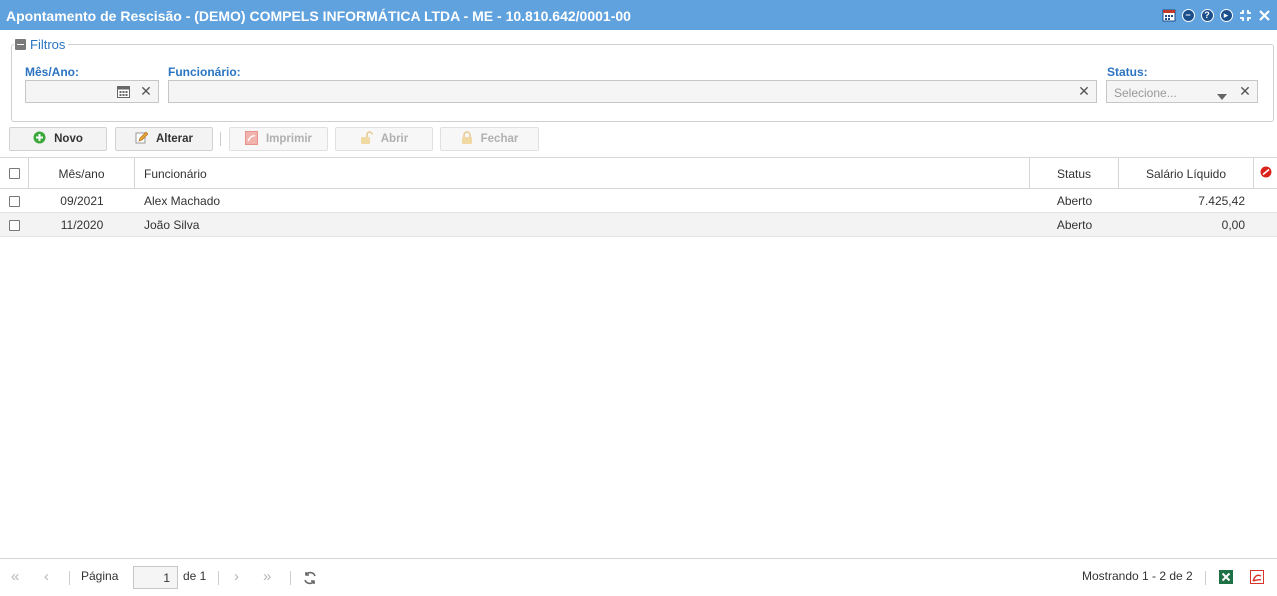 This screenshot has width=1277, height=596. I want to click on col-options, so click(1265, 173).